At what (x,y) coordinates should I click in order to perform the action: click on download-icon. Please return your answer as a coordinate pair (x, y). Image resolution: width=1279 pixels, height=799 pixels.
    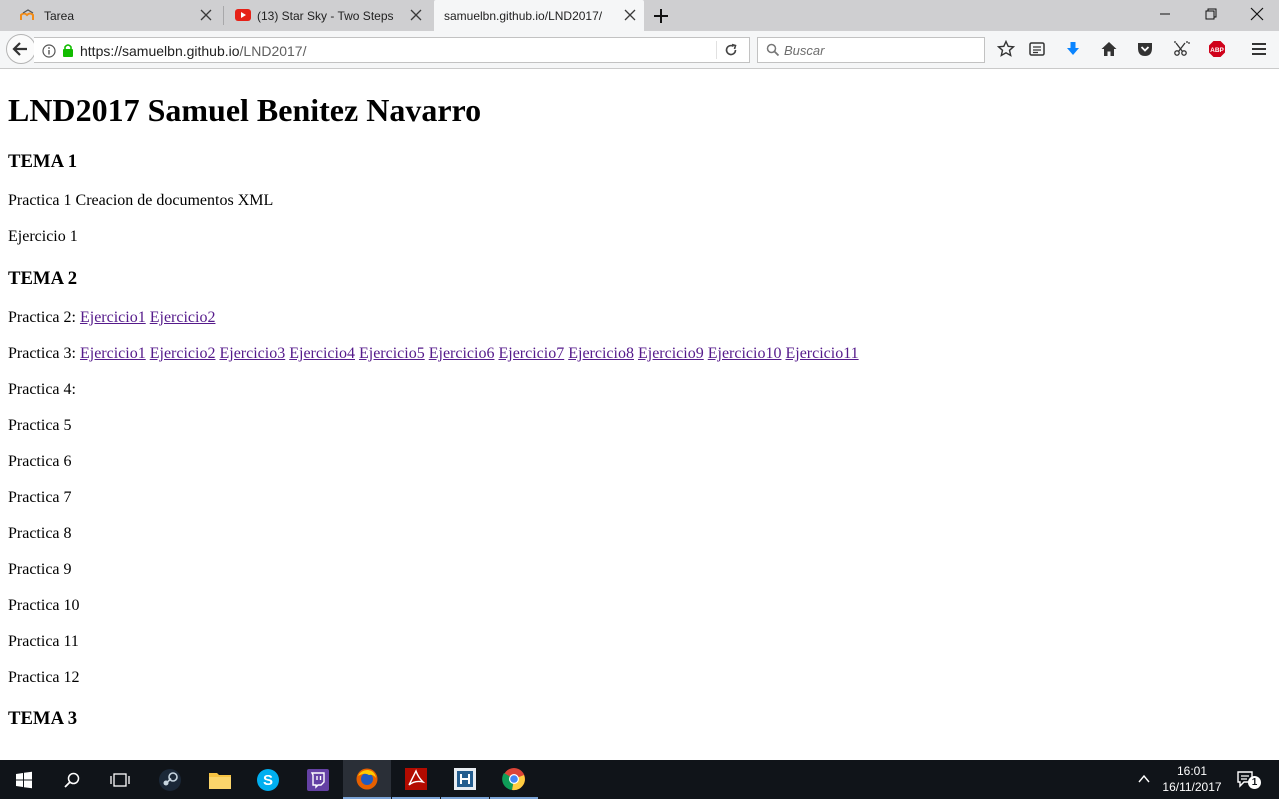
    Looking at the image, I should click on (1073, 49).